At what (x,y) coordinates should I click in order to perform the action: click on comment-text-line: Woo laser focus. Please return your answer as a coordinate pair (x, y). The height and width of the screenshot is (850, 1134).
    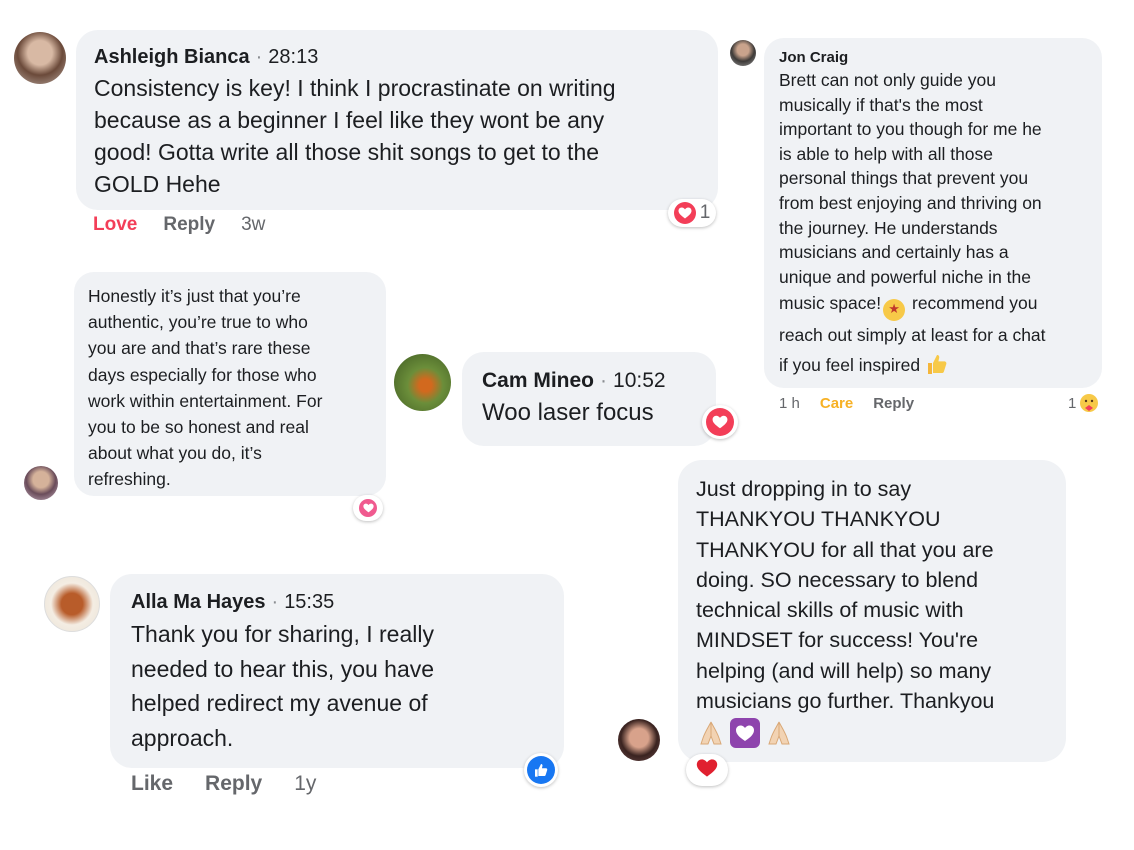
    Looking at the image, I should click on (568, 412).